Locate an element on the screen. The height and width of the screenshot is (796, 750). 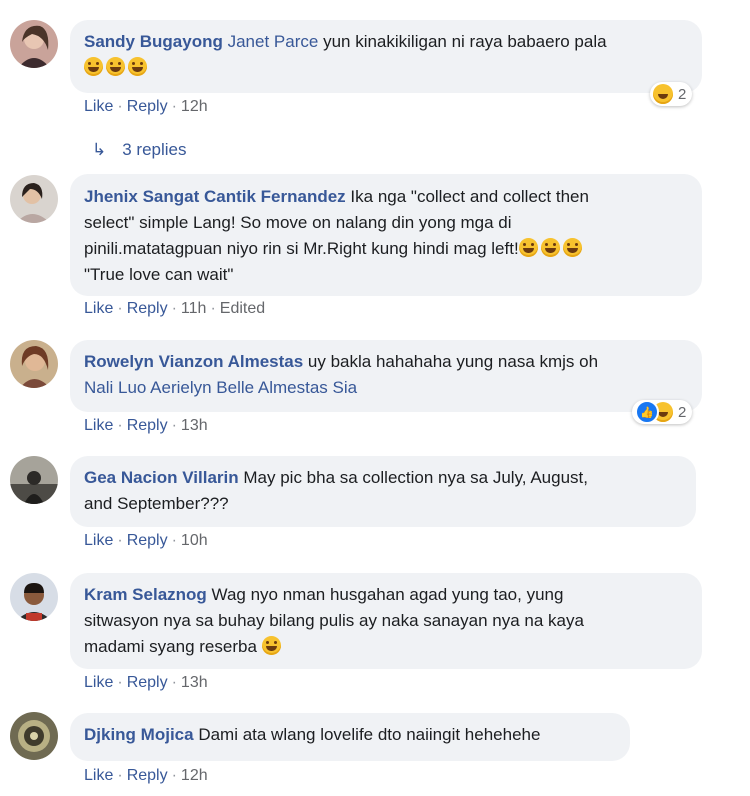
comment-actions: Like · Reply · 10h is located at coordinates (146, 540).